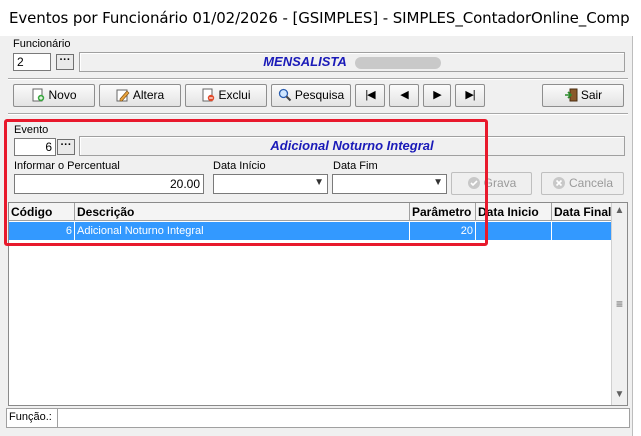  I want to click on first-record-button: |◀, so click(370, 95).